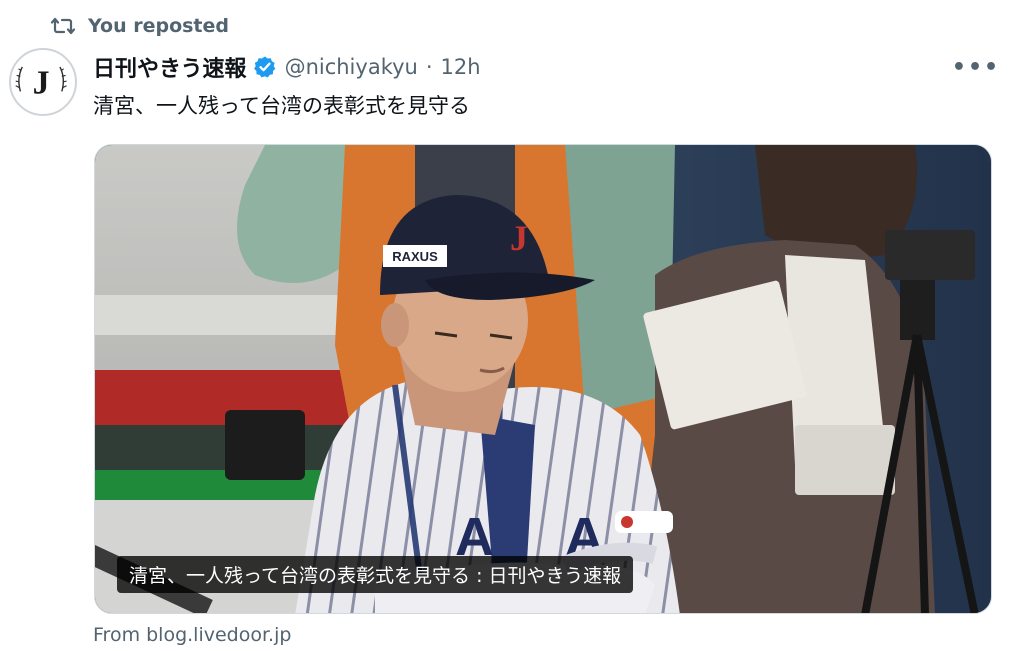 The width and height of the screenshot is (1024, 651). What do you see at coordinates (415, 256) in the screenshot?
I see `cap-logo-text: RAXUS` at bounding box center [415, 256].